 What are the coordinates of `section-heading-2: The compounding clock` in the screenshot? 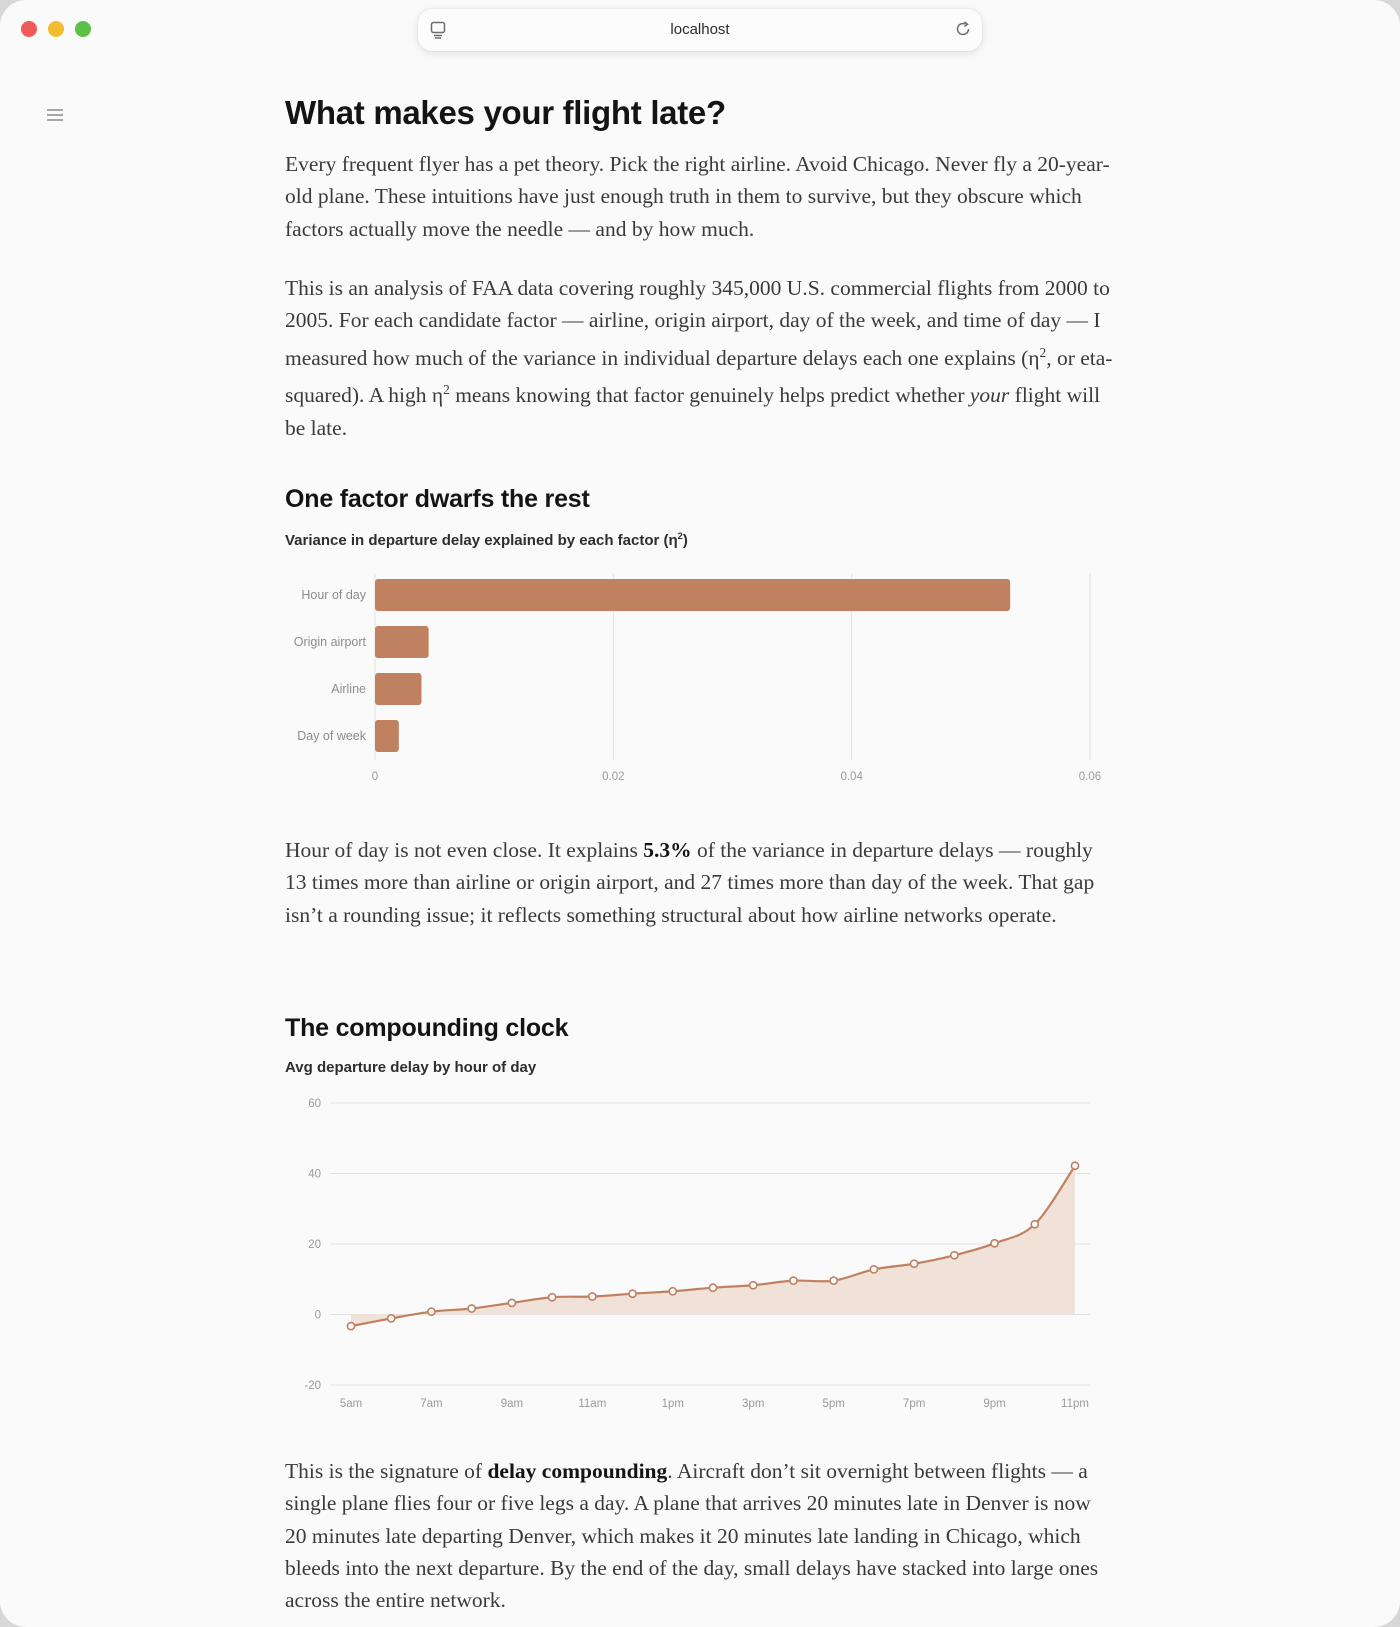 It's located at (427, 1028).